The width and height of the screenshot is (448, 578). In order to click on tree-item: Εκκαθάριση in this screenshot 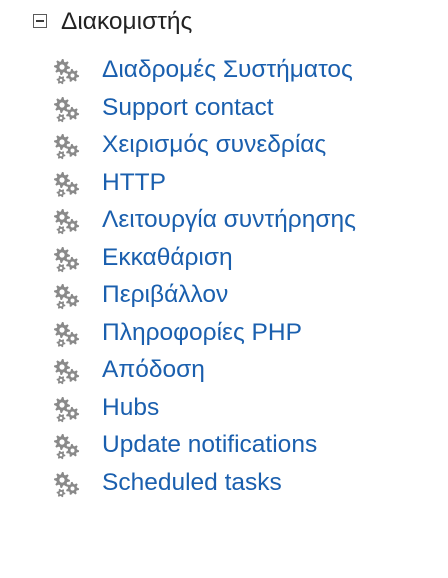, I will do `click(224, 261)`.